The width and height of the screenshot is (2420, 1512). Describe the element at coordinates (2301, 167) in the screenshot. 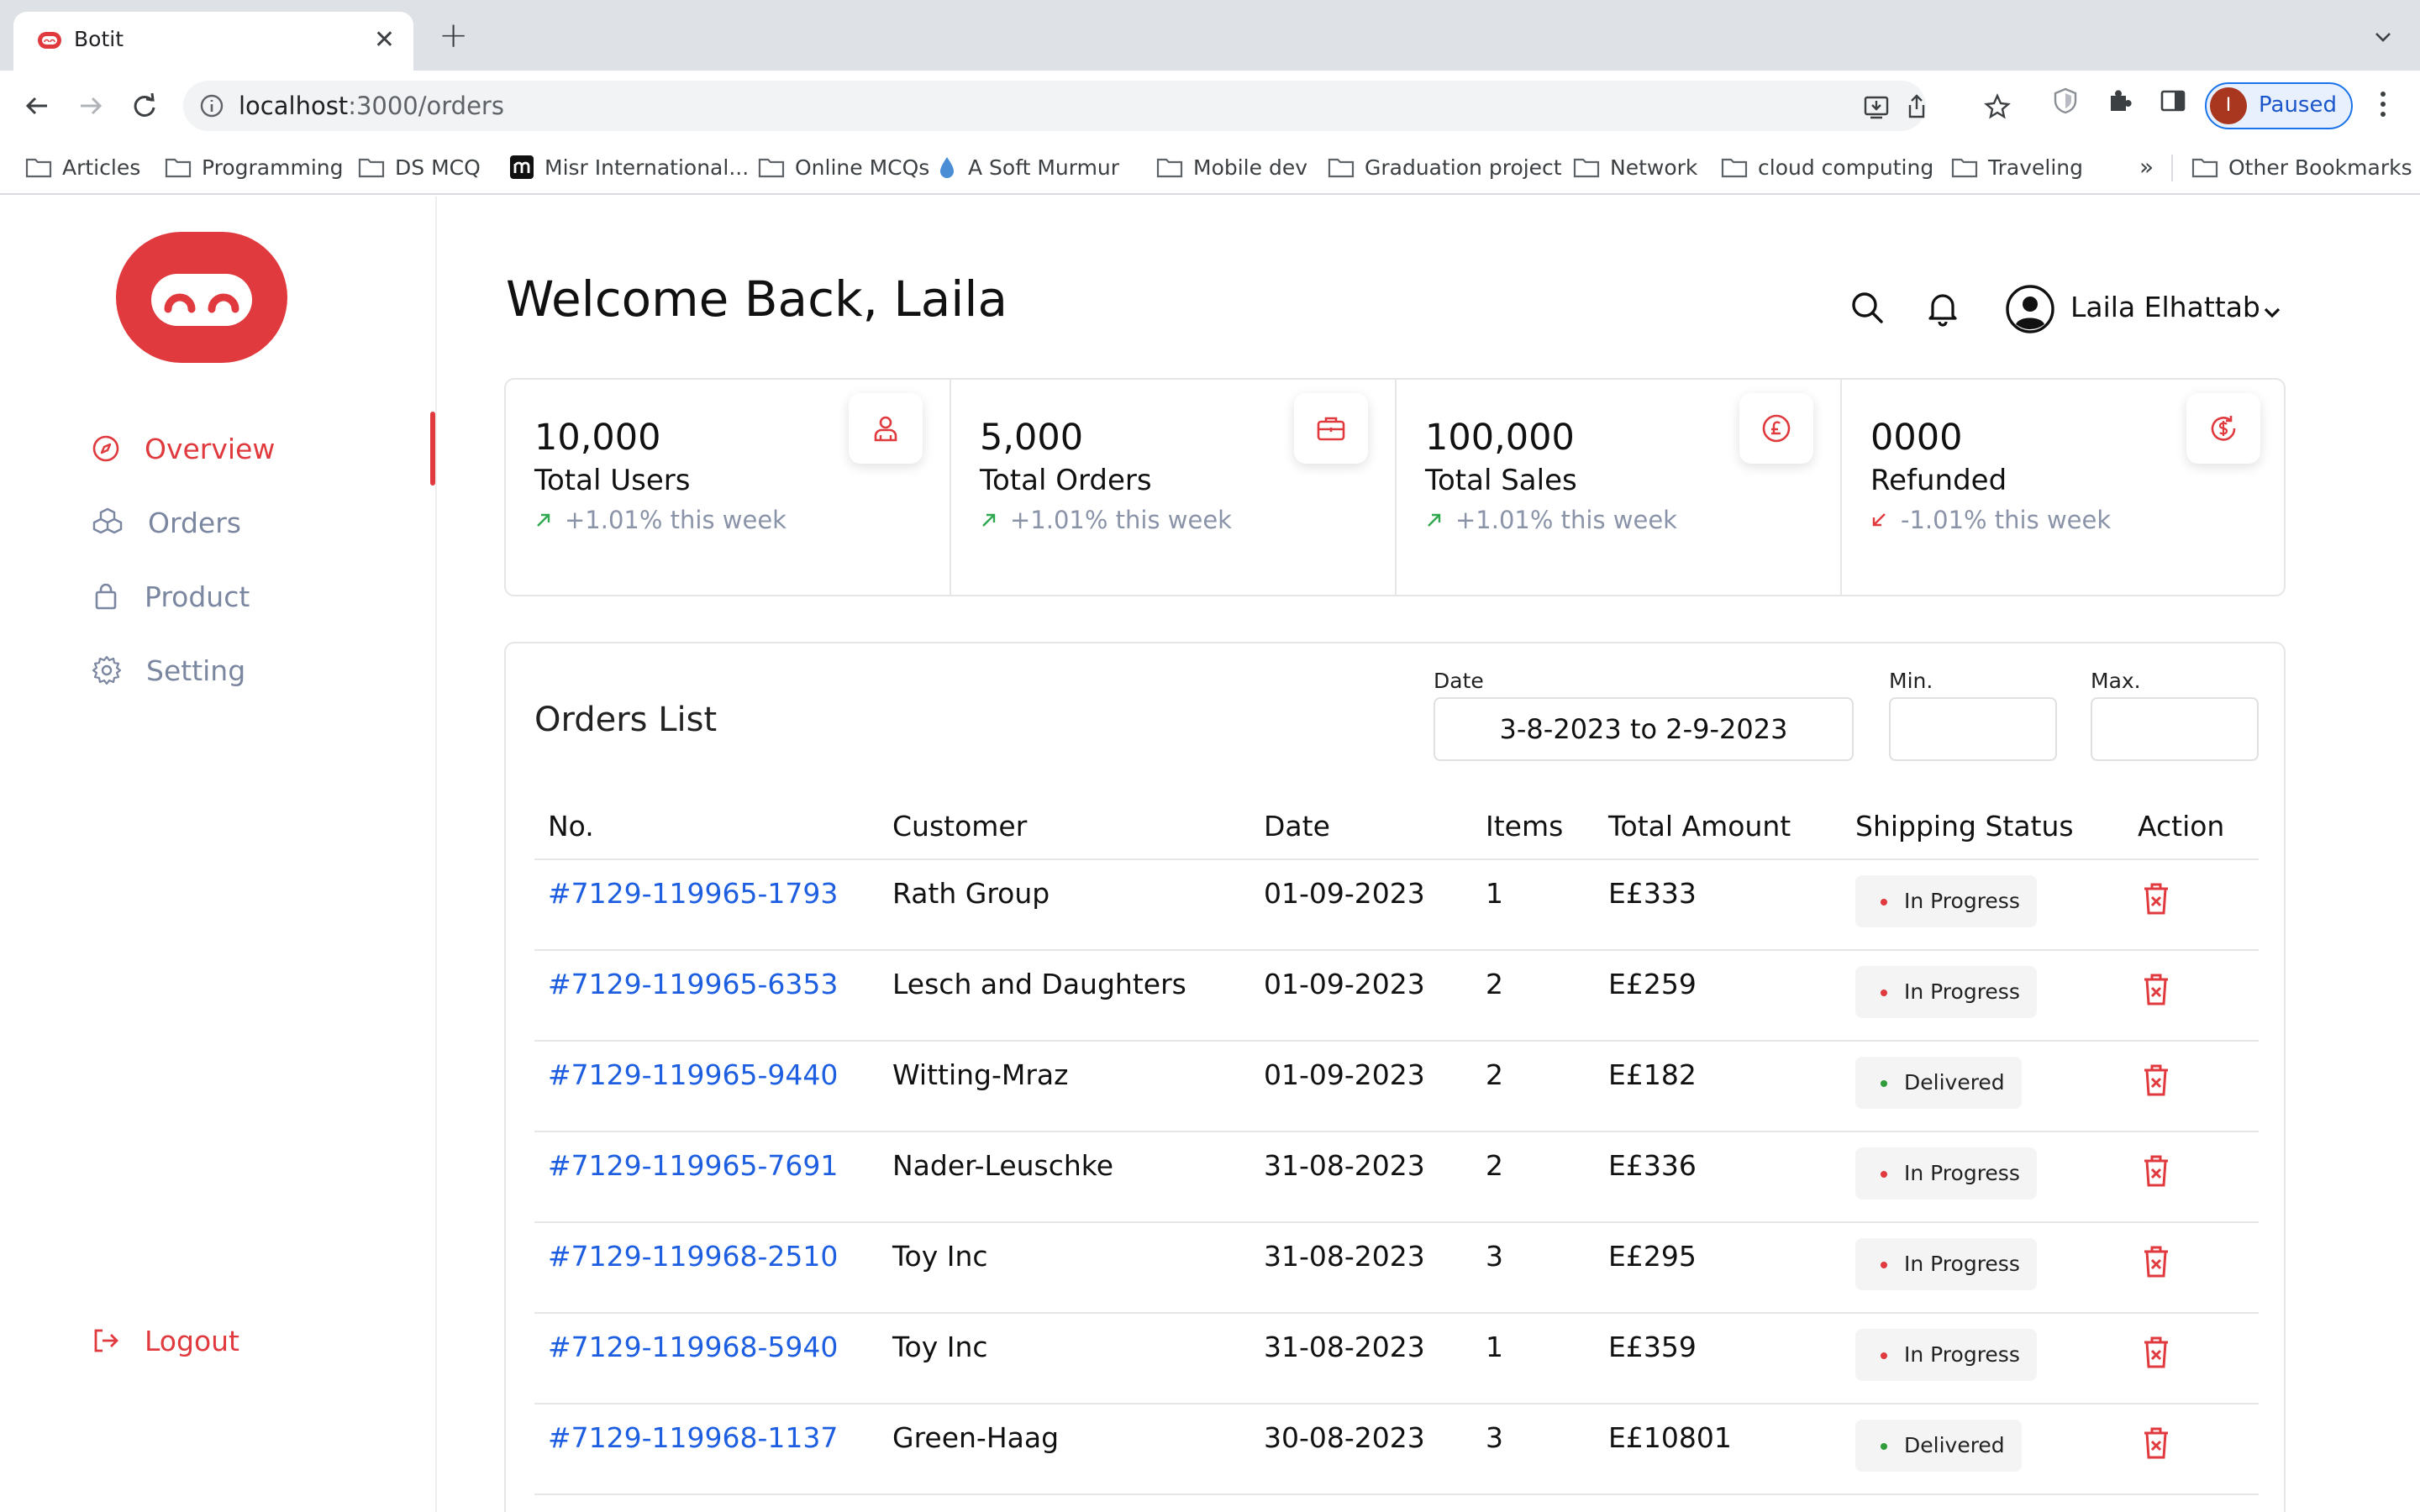

I see `bookmark-other-bookmarks: Other Bookmarks` at that location.